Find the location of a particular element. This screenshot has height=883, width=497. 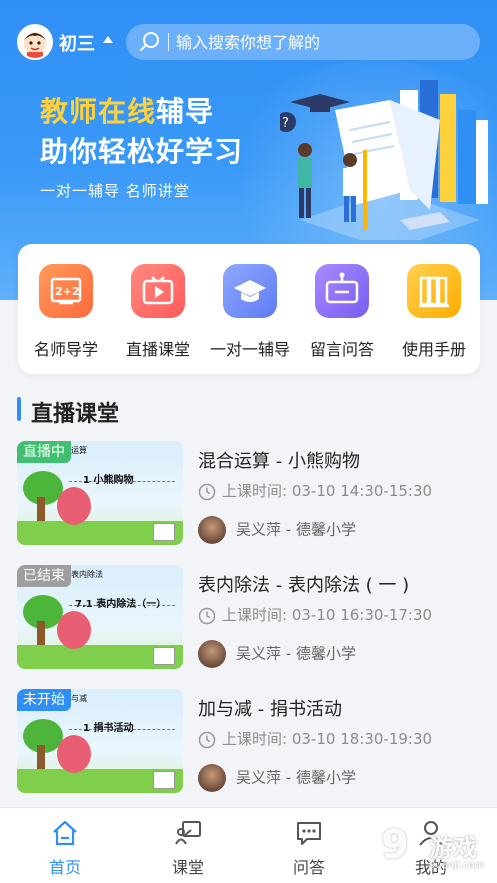

time-value: 03-10 16:30-17:30 is located at coordinates (362, 615).